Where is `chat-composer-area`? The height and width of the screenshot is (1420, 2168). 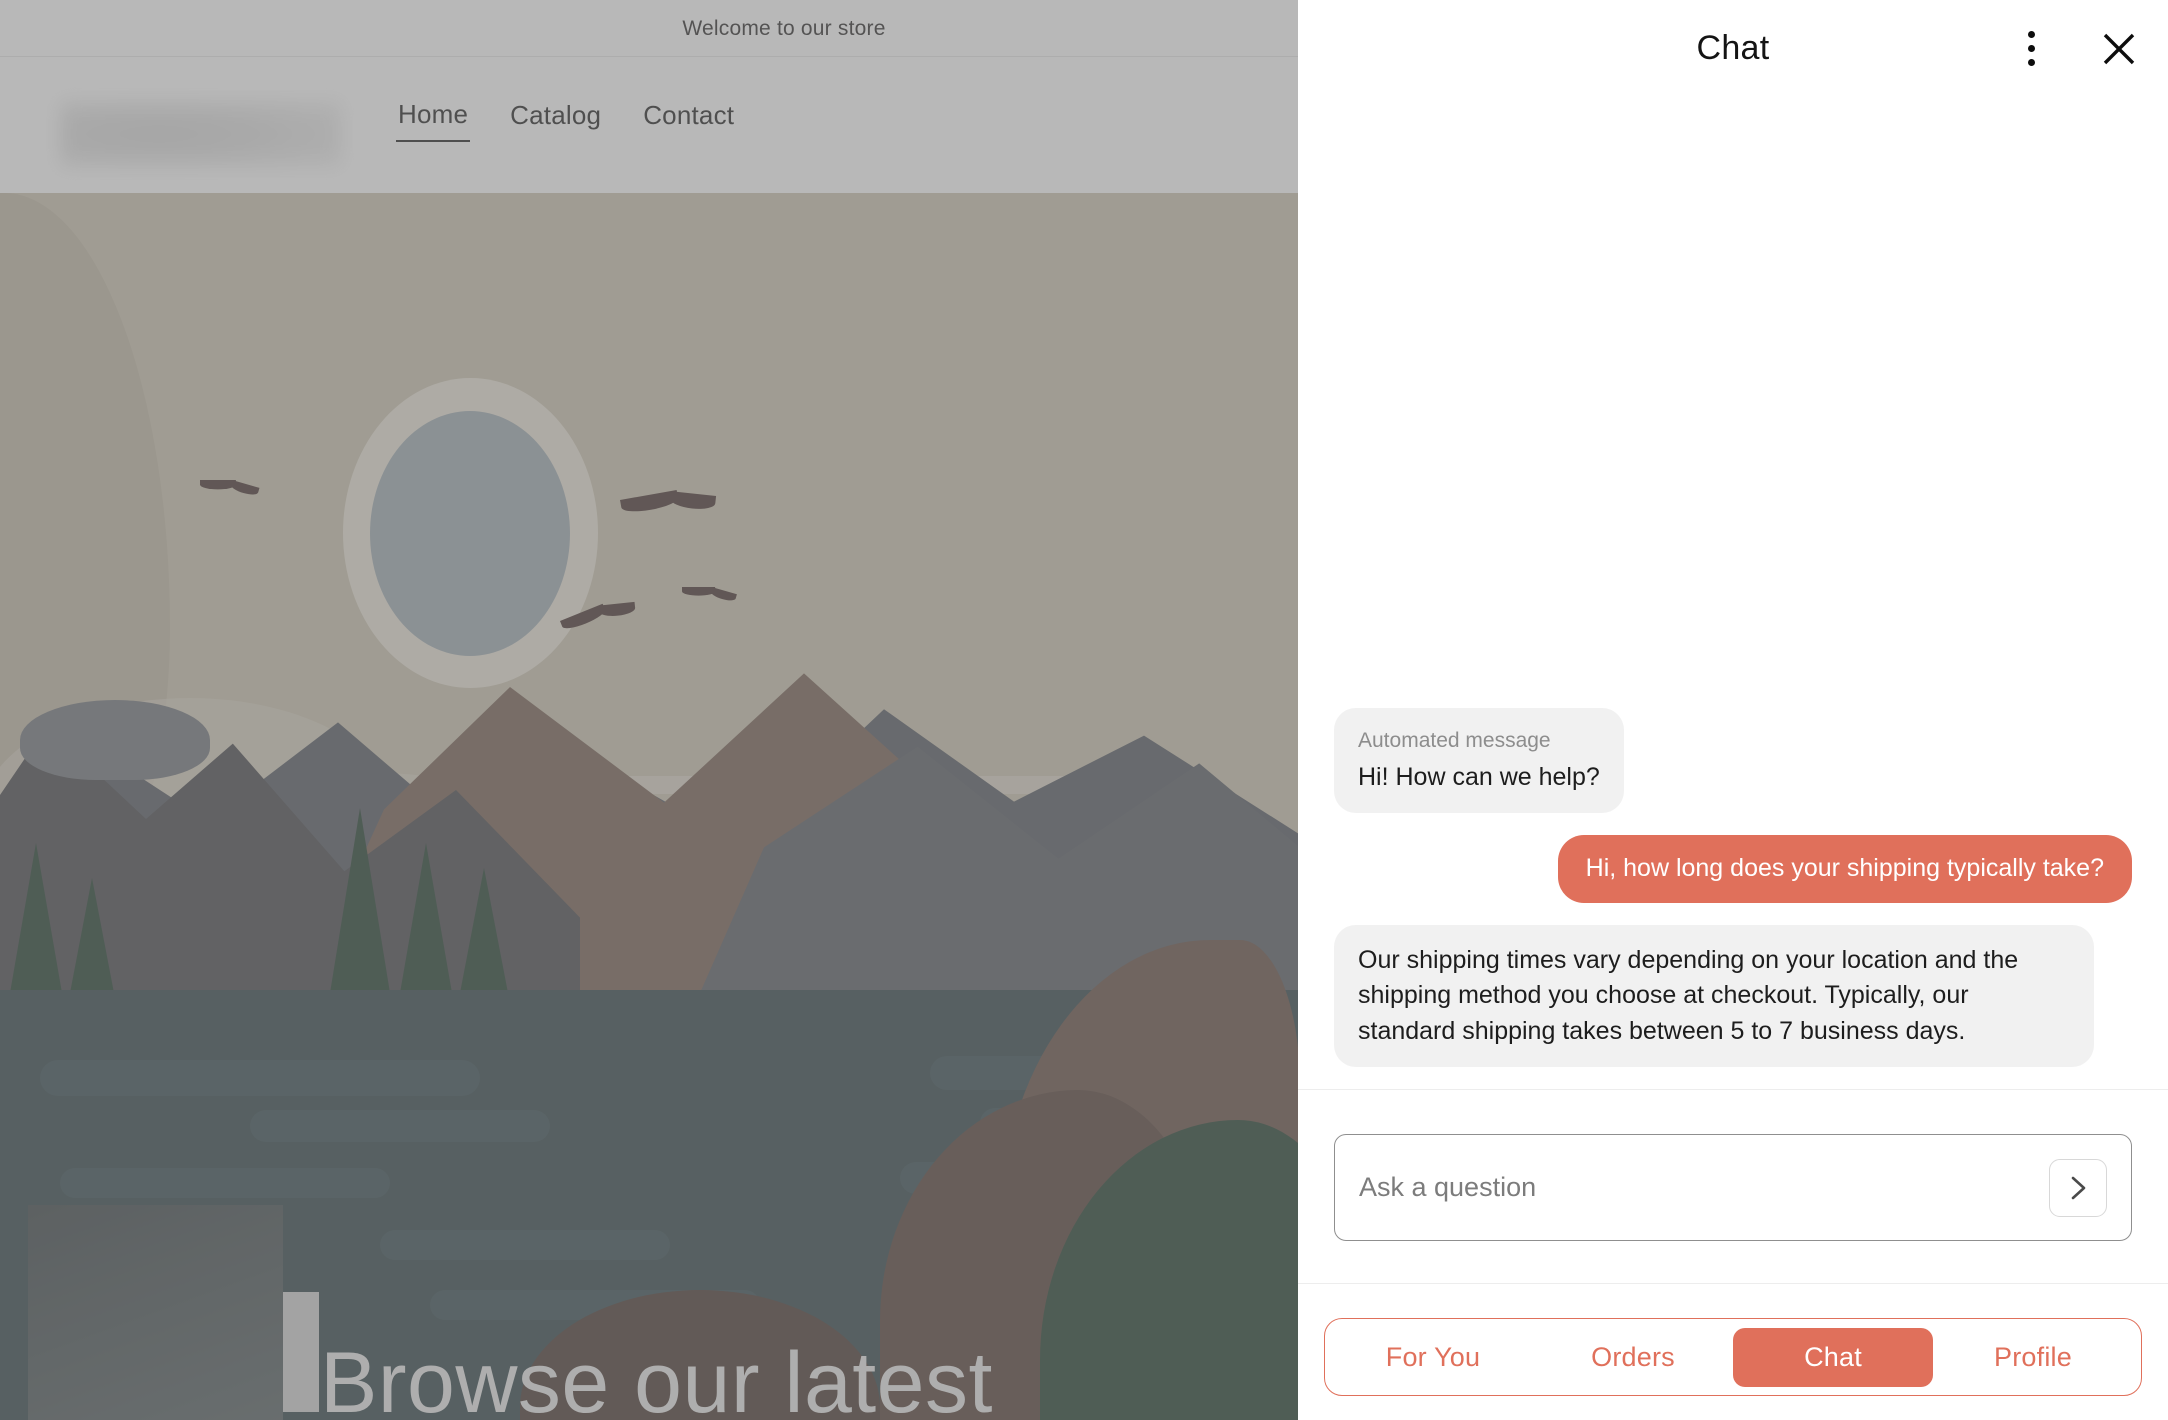 chat-composer-area is located at coordinates (1733, 1186).